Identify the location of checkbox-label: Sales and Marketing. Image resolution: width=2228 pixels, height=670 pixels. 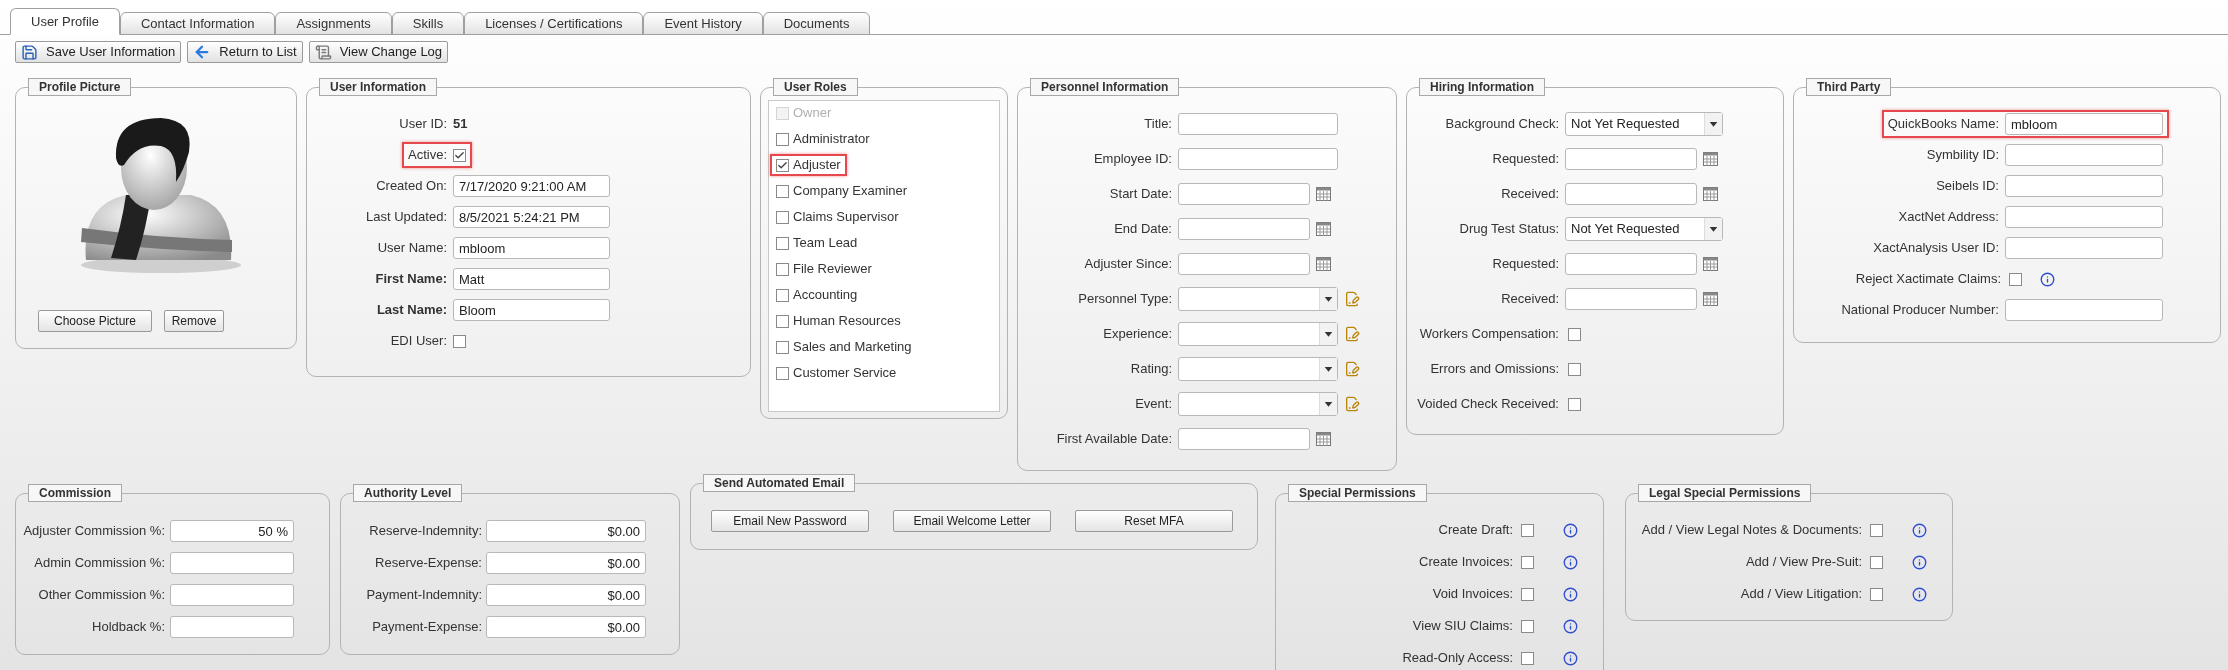
(852, 347).